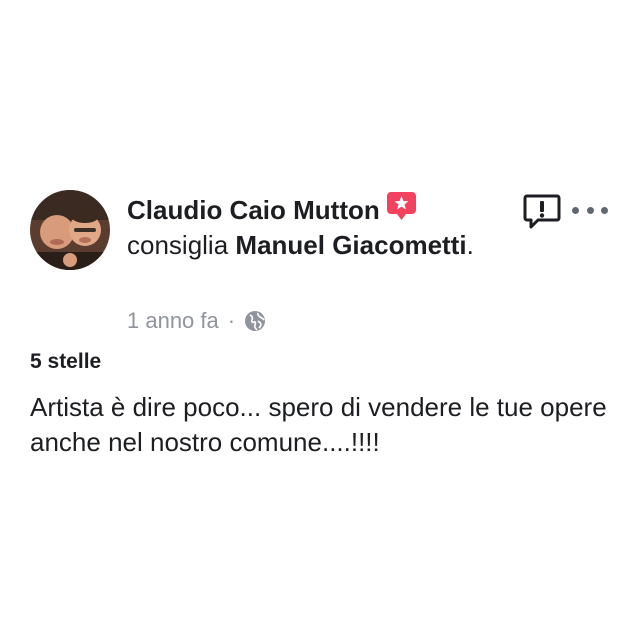 This screenshot has width=640, height=640. Describe the element at coordinates (173, 321) in the screenshot. I see `timestamp: 1 anno fa` at that location.